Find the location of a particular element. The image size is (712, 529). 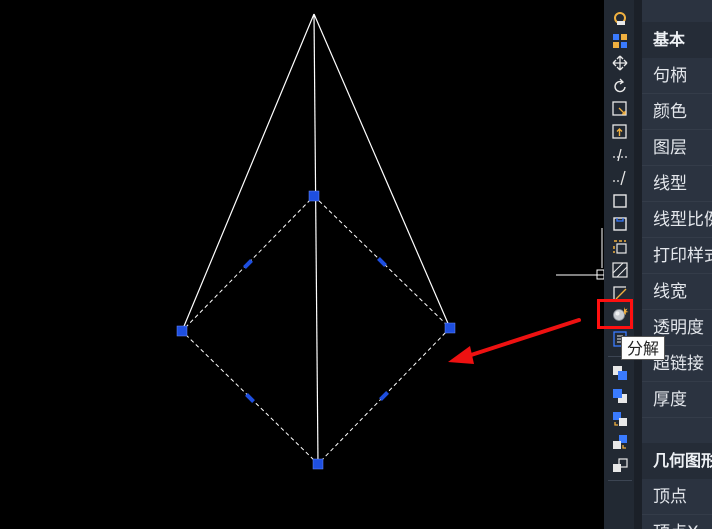

property-vertex: 顶点 is located at coordinates (677, 497).